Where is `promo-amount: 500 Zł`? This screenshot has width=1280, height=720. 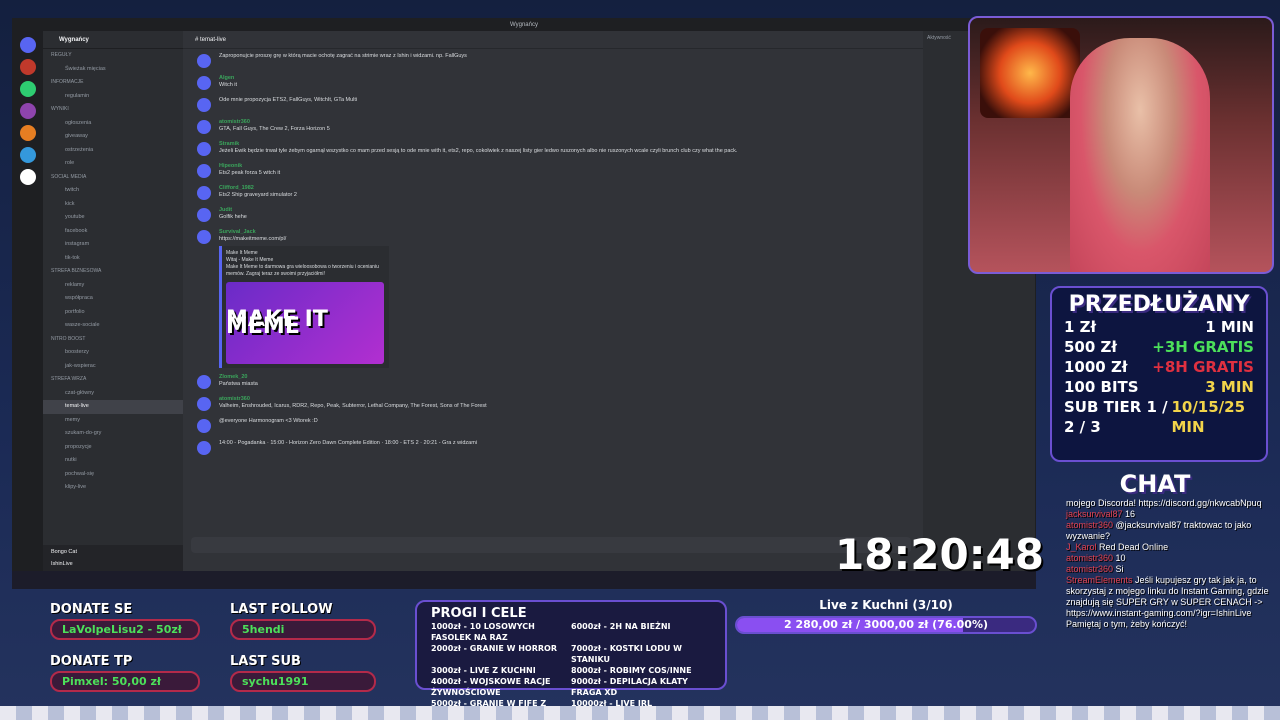
promo-amount: 500 Zł is located at coordinates (1090, 347).